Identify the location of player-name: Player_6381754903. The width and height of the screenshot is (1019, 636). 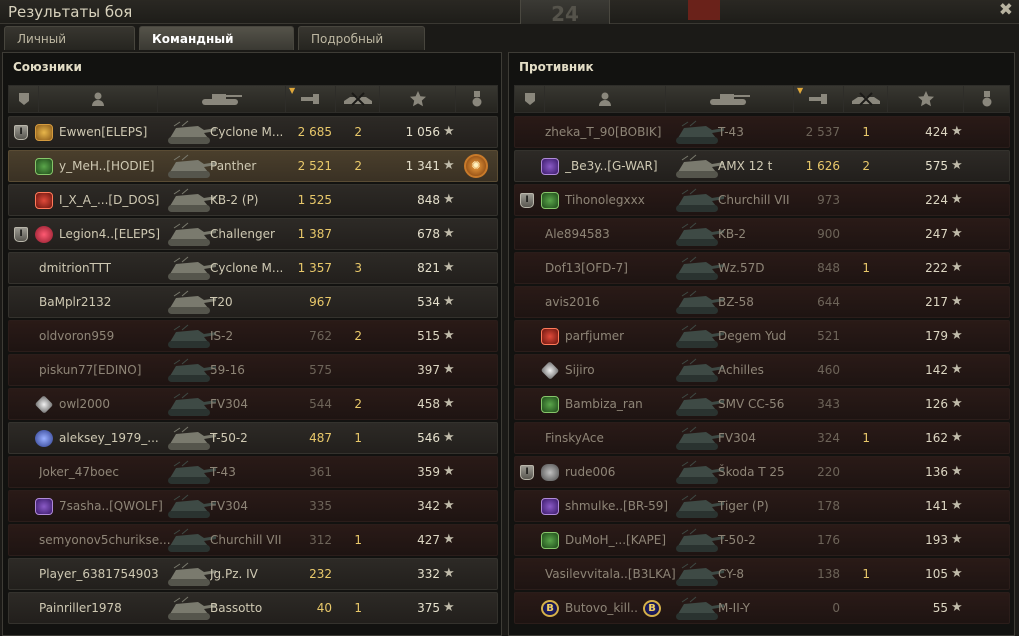
(99, 574).